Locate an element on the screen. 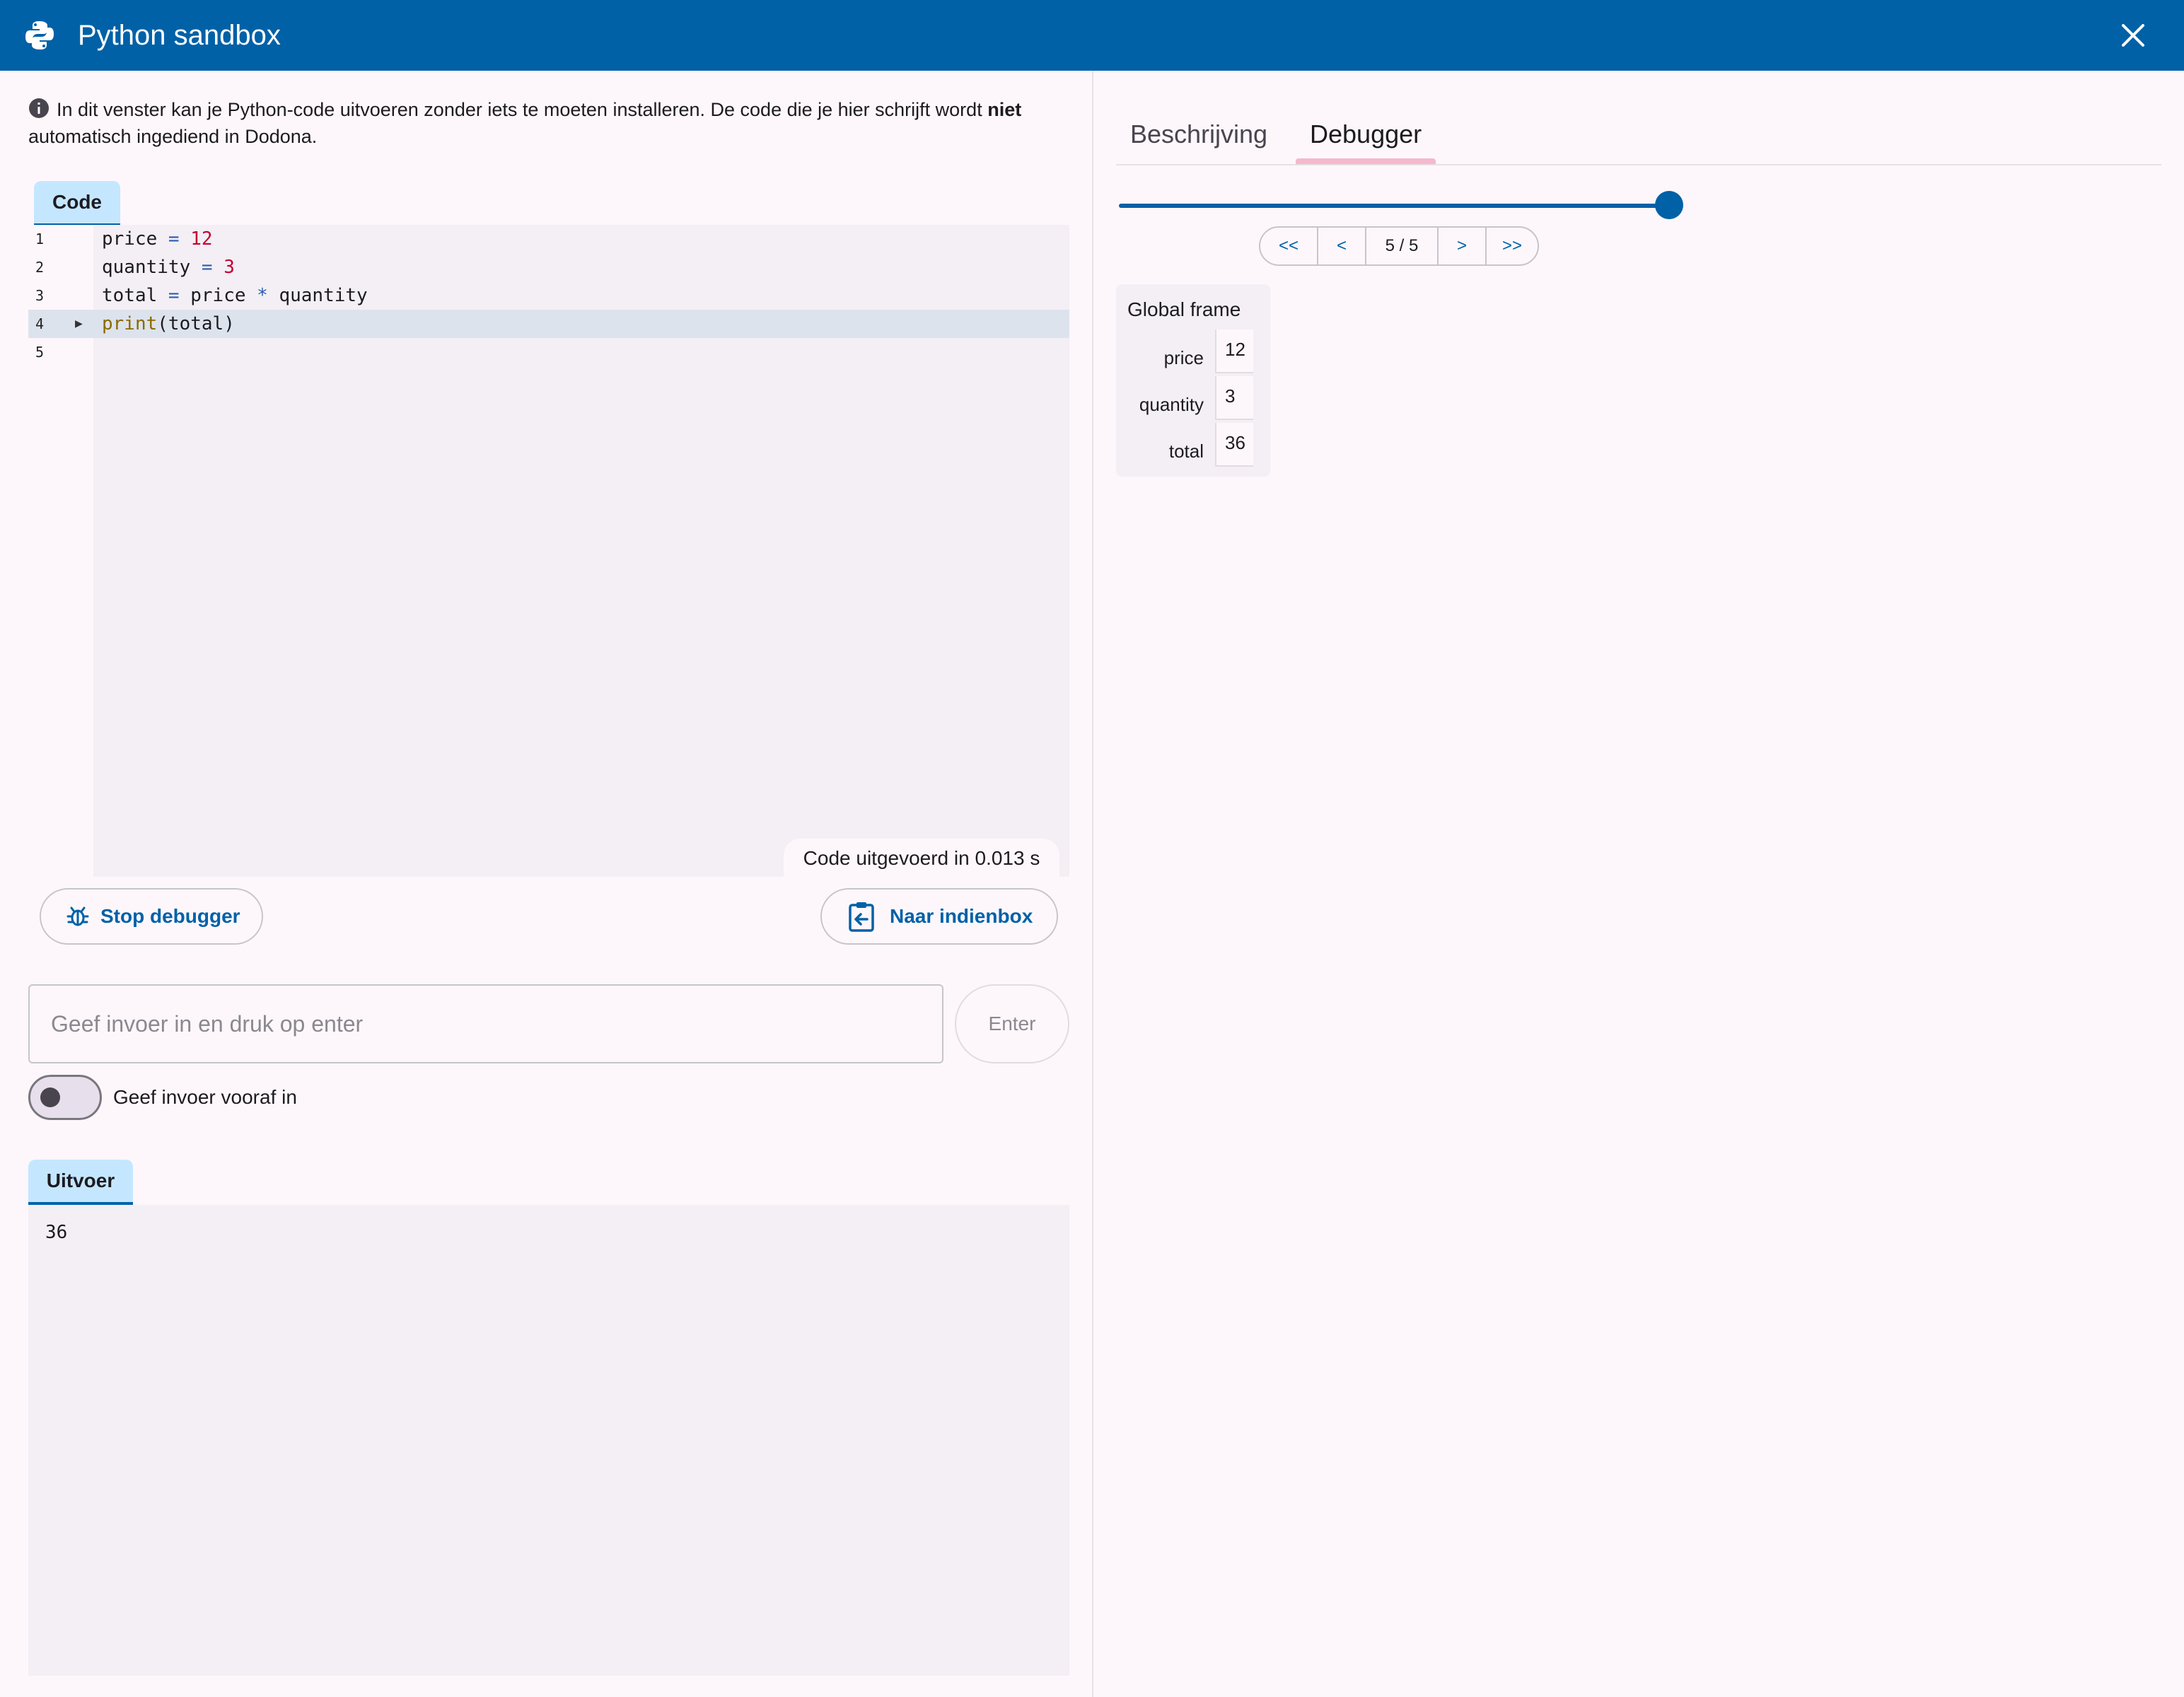 The image size is (2184, 1697). execution-time: Code uitgevoerd in 0.013 s is located at coordinates (922, 858).